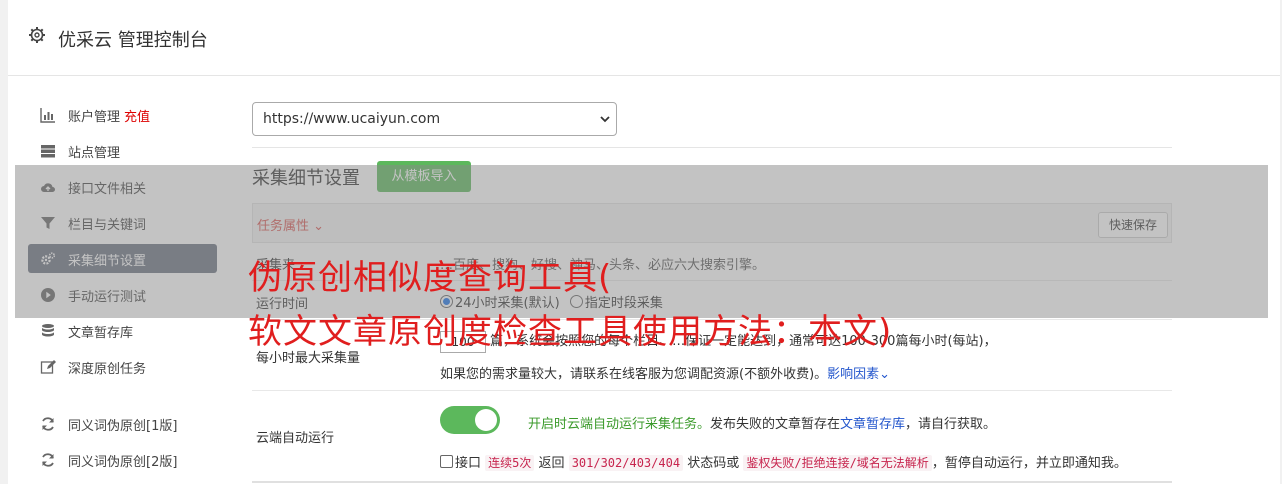 Image resolution: width=1282 pixels, height=484 pixels. I want to click on sidebar-item-account: 账户管理 充值, so click(122, 114).